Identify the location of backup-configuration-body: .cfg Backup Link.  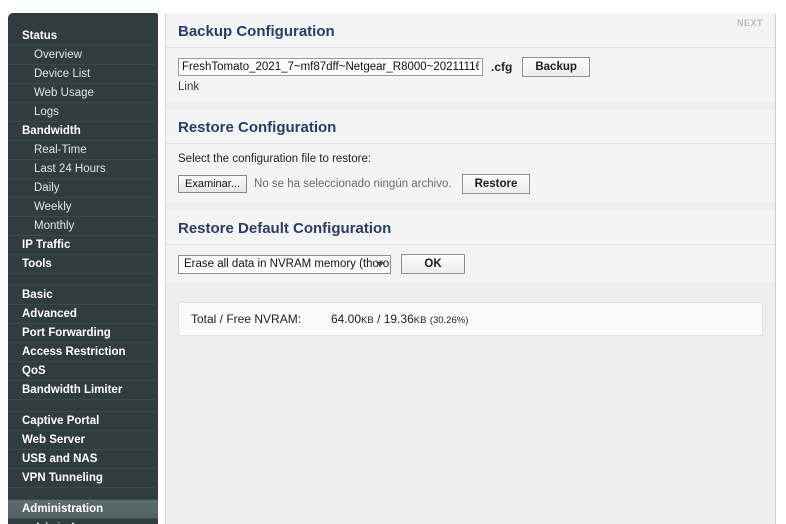
(470, 75).